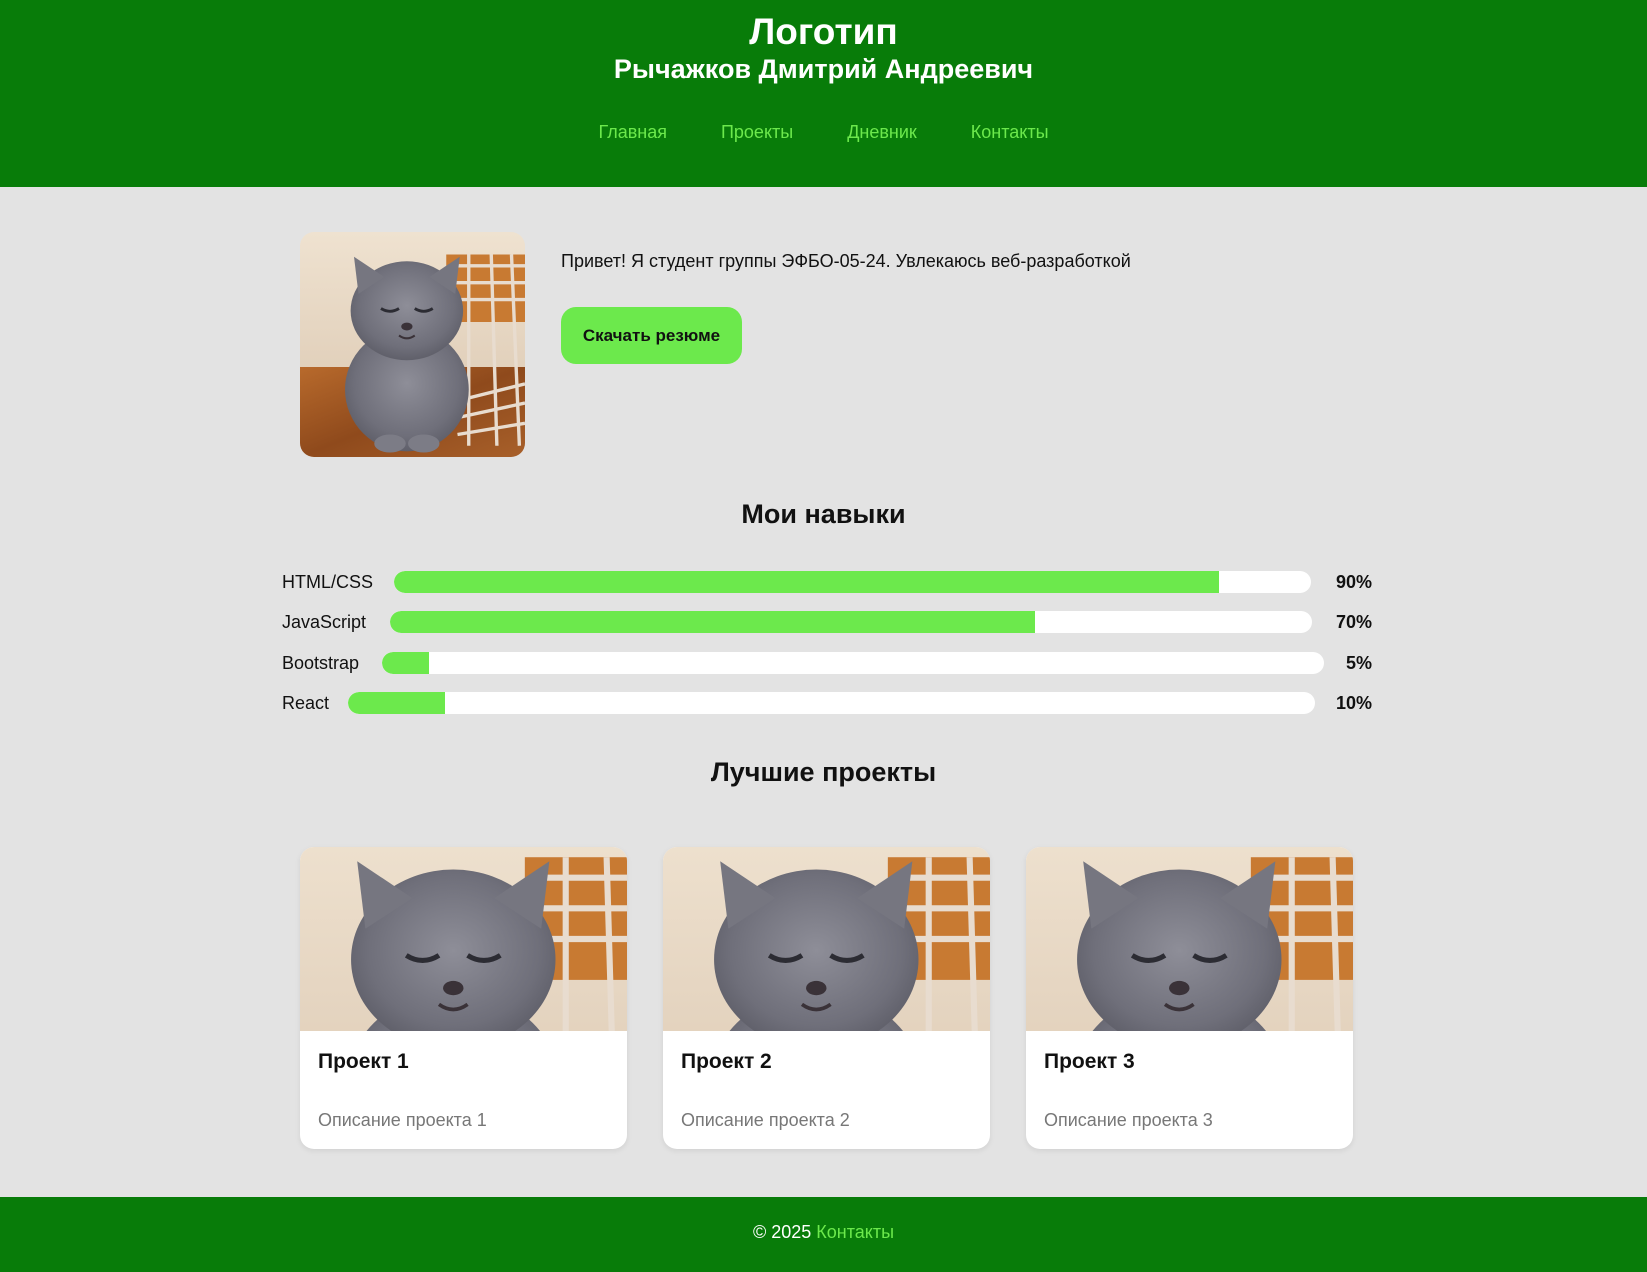  What do you see at coordinates (765, 1120) in the screenshot?
I see `project-description: Описание проекта 2` at bounding box center [765, 1120].